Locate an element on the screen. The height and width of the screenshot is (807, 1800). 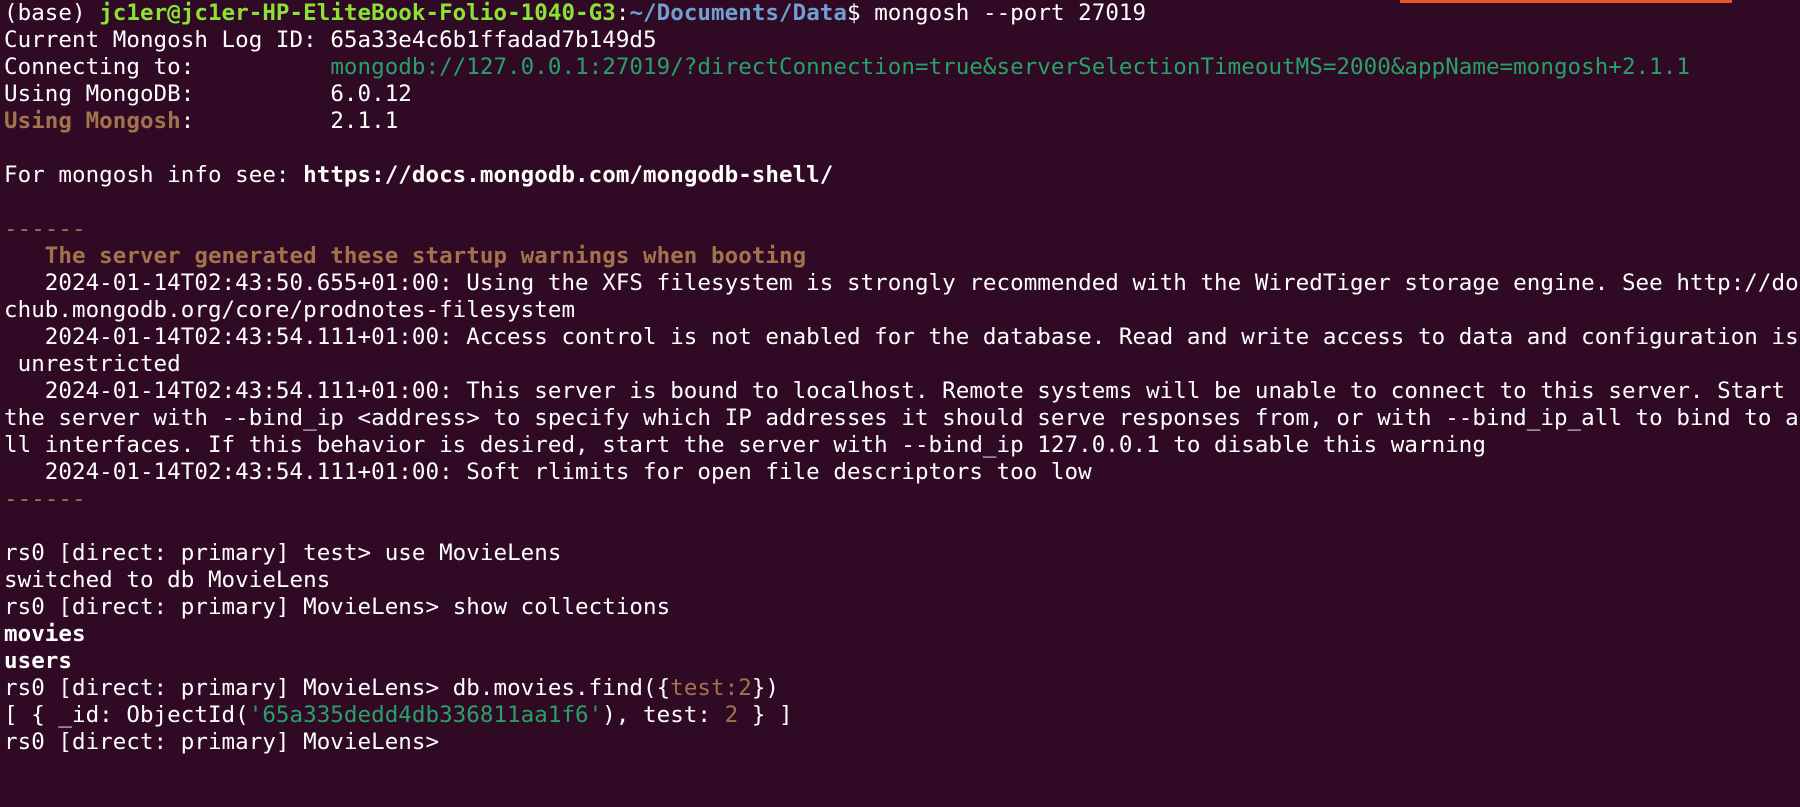
mongosh-command: show collections is located at coordinates (561, 607).